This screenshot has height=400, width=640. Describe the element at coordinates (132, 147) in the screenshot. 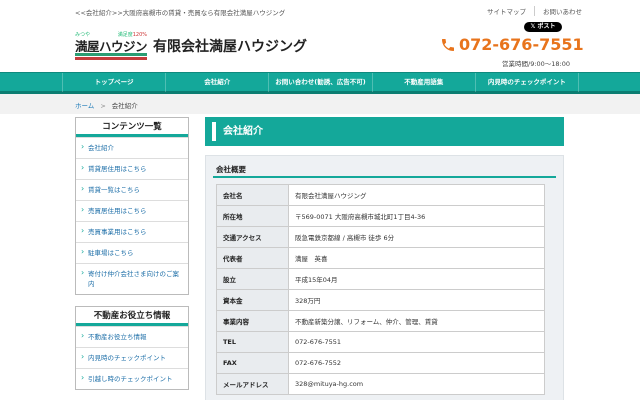

I see `sidebar-item-company: 会社紹介` at that location.